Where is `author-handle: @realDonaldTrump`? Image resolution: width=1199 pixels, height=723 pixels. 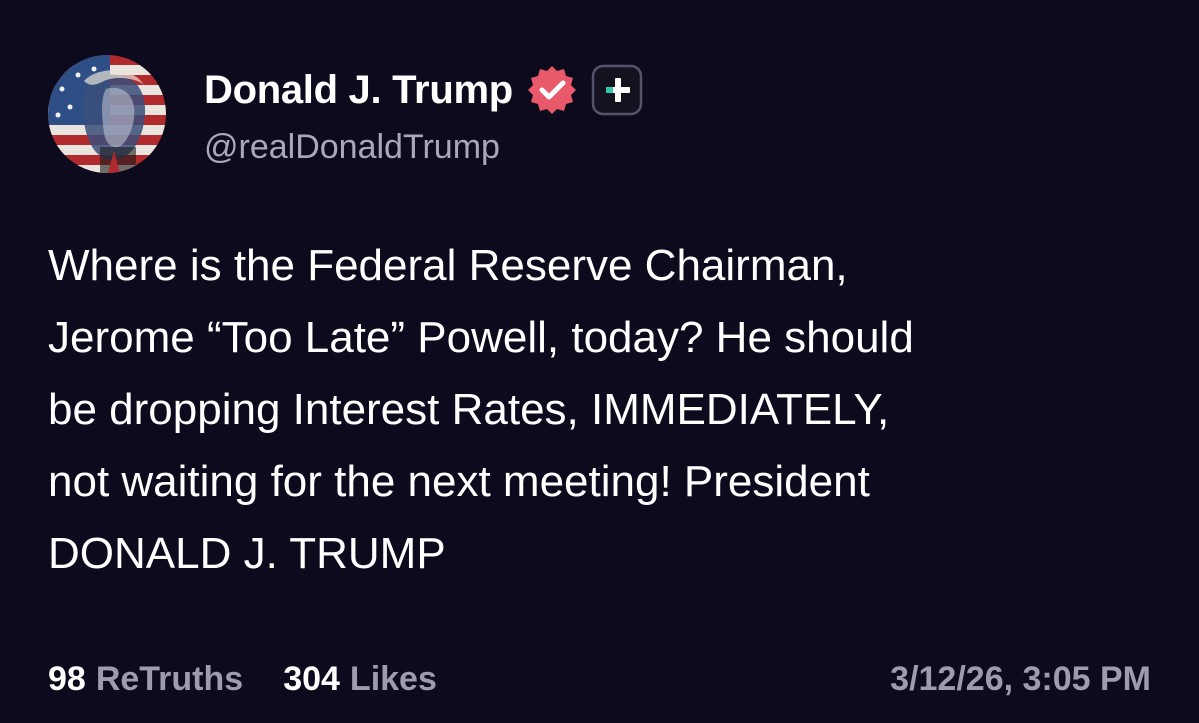
author-handle: @realDonaldTrump is located at coordinates (352, 147).